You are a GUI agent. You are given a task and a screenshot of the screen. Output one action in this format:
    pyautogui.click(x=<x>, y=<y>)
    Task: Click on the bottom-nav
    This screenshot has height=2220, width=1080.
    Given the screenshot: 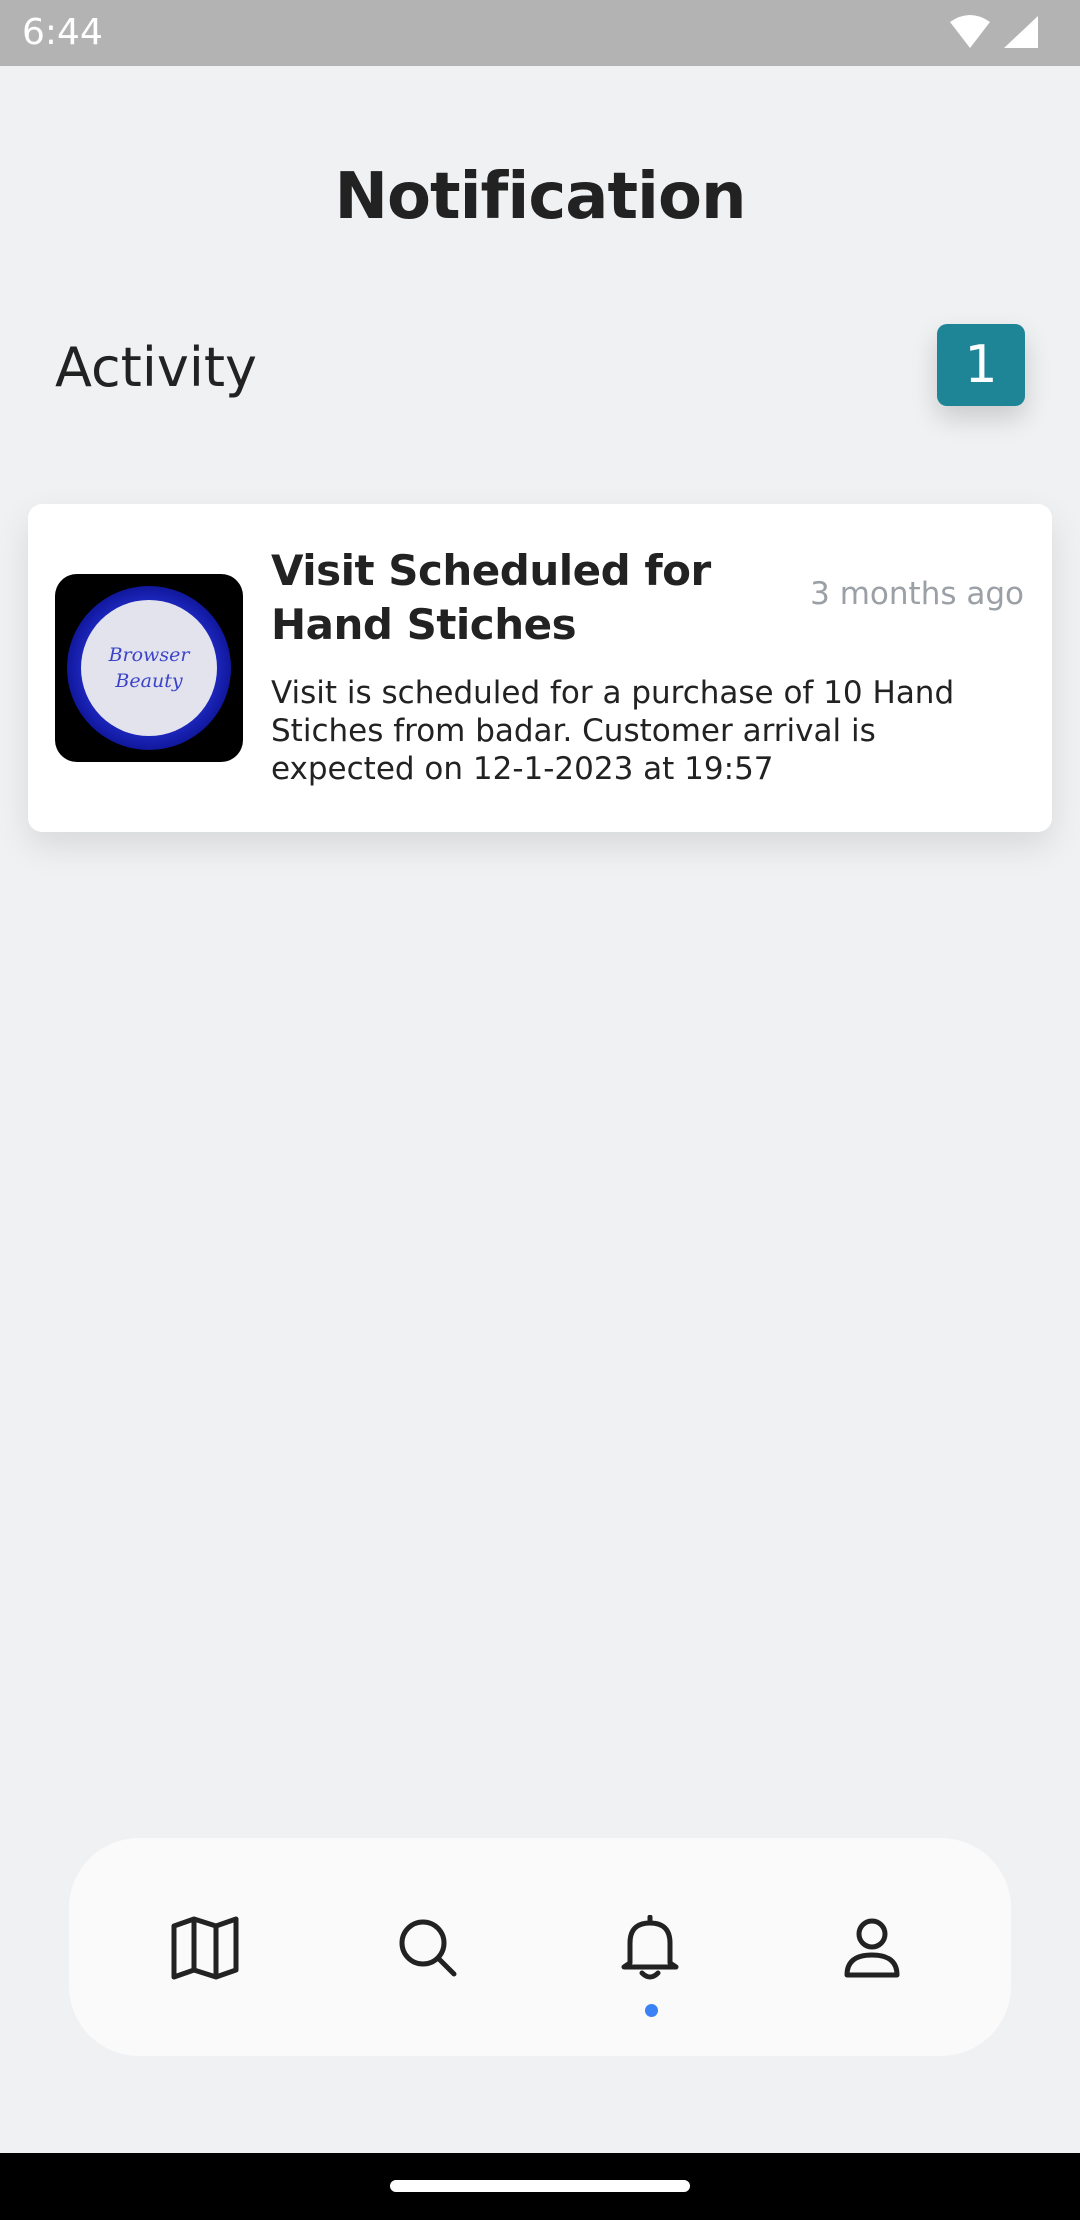 What is the action you would take?
    pyautogui.click(x=540, y=1947)
    